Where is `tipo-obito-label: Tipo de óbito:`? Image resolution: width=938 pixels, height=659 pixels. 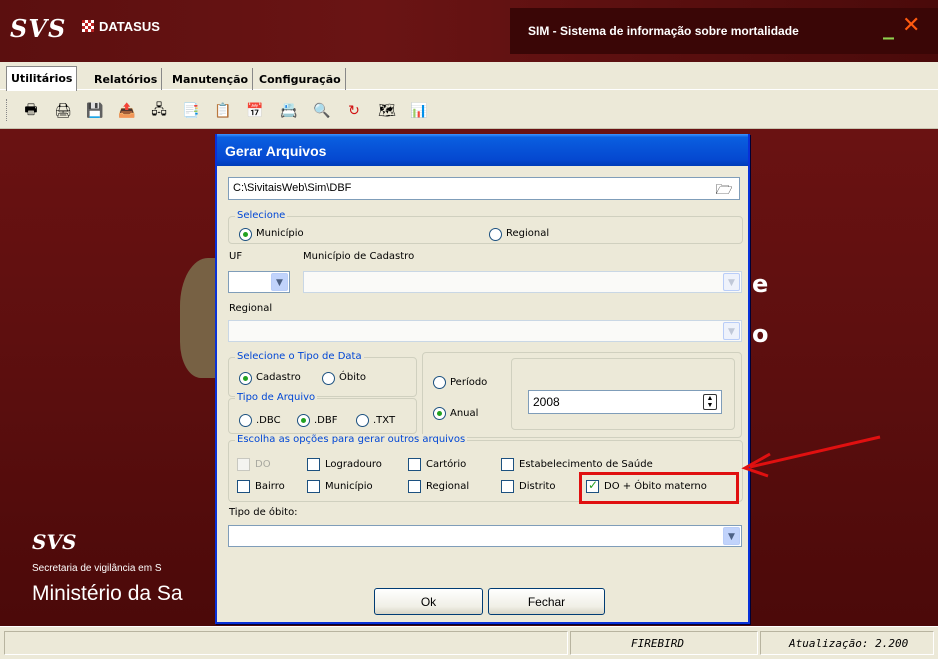
tipo-obito-label: Tipo de óbito: is located at coordinates (263, 512).